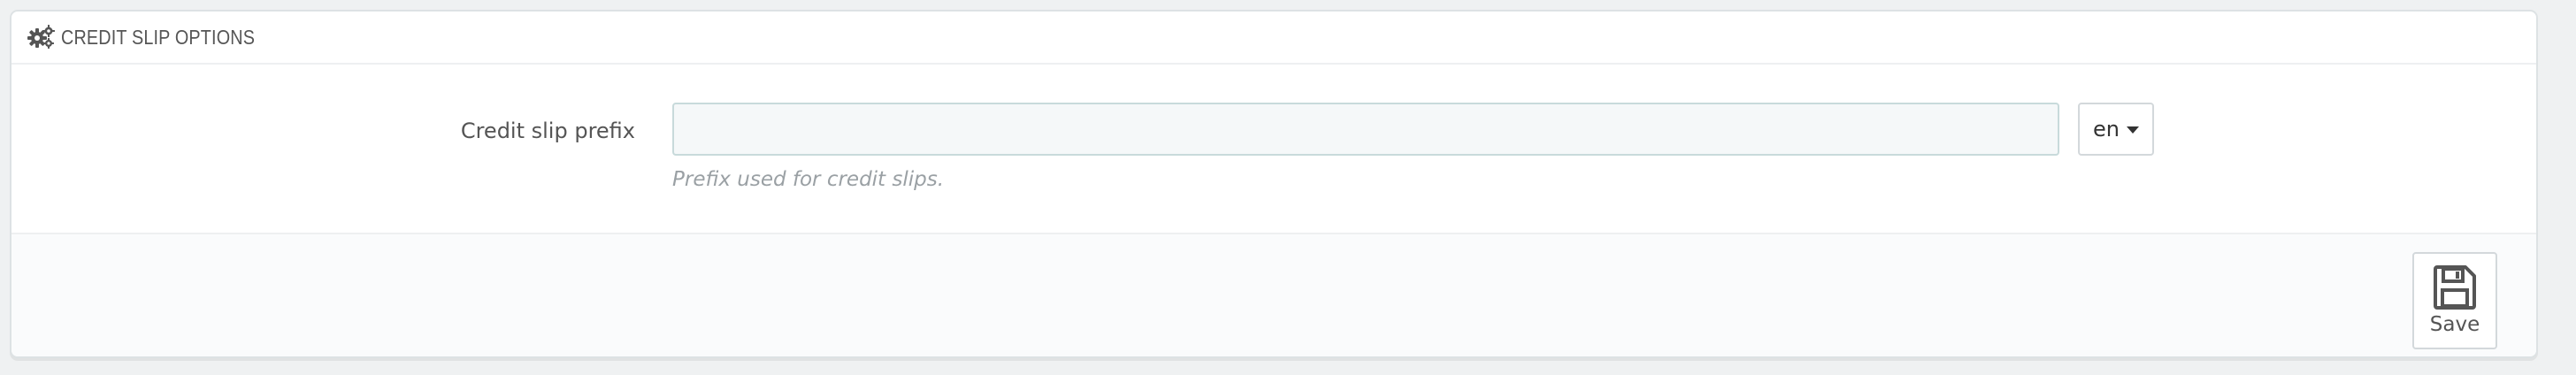 The height and width of the screenshot is (375, 2576). I want to click on save-label: Save, so click(2454, 324).